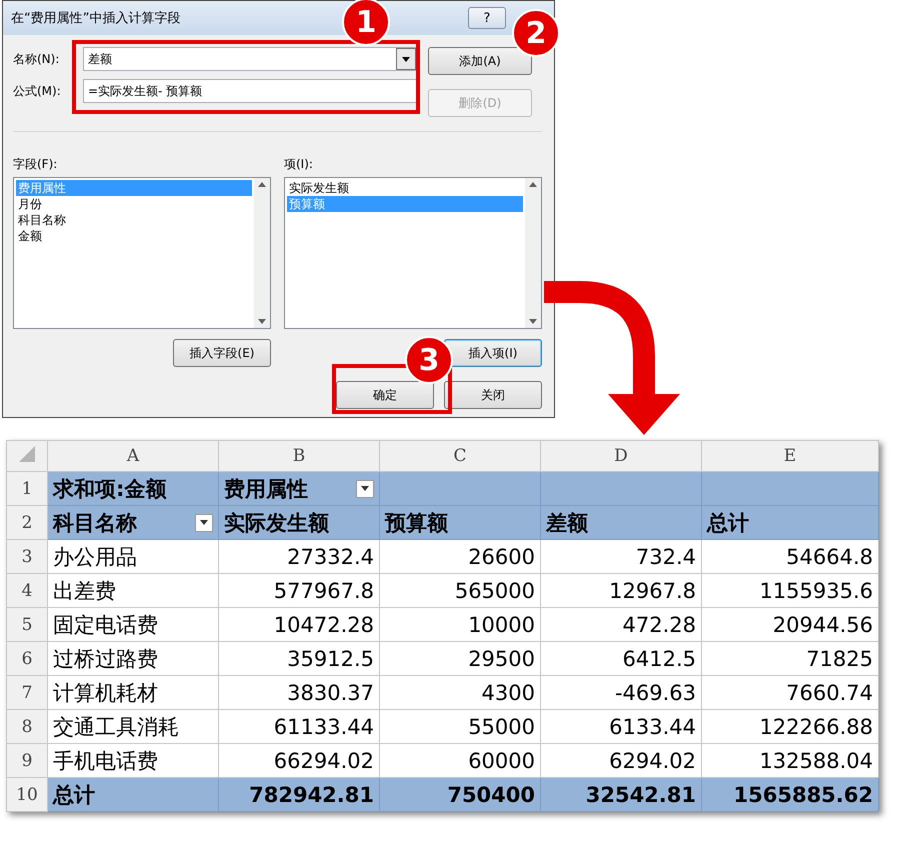 This screenshot has width=900, height=842. I want to click on table-cell: 4300, so click(460, 693).